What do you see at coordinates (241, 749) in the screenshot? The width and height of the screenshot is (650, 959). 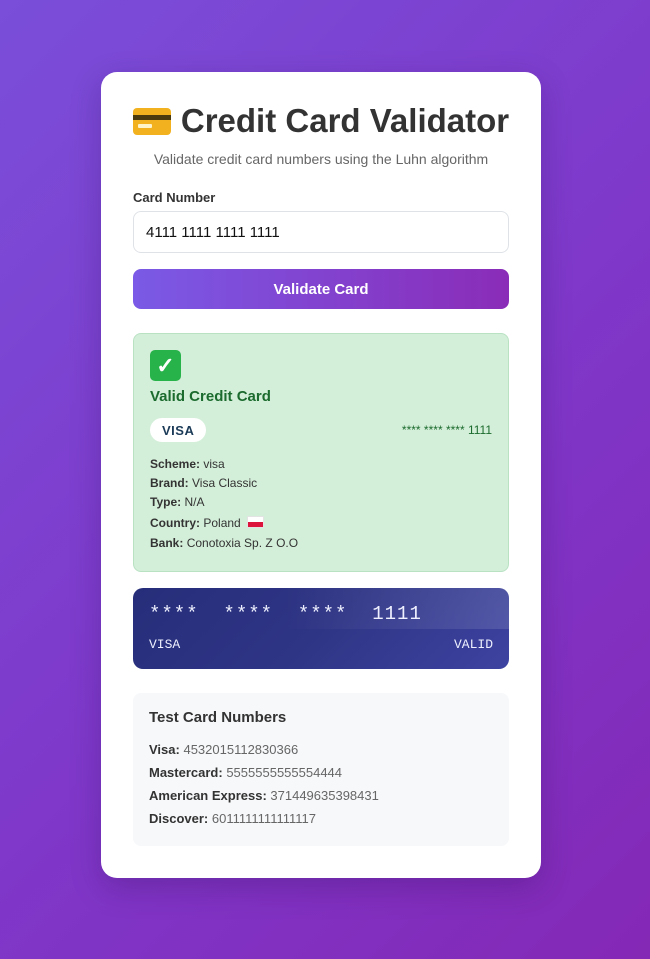 I see `test-card-number: 4532015112830366` at bounding box center [241, 749].